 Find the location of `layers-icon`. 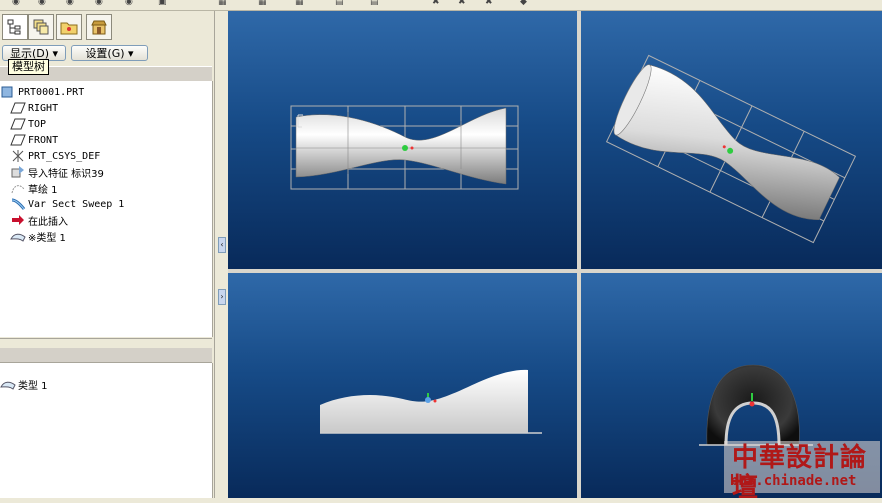

layers-icon is located at coordinates (41, 27).